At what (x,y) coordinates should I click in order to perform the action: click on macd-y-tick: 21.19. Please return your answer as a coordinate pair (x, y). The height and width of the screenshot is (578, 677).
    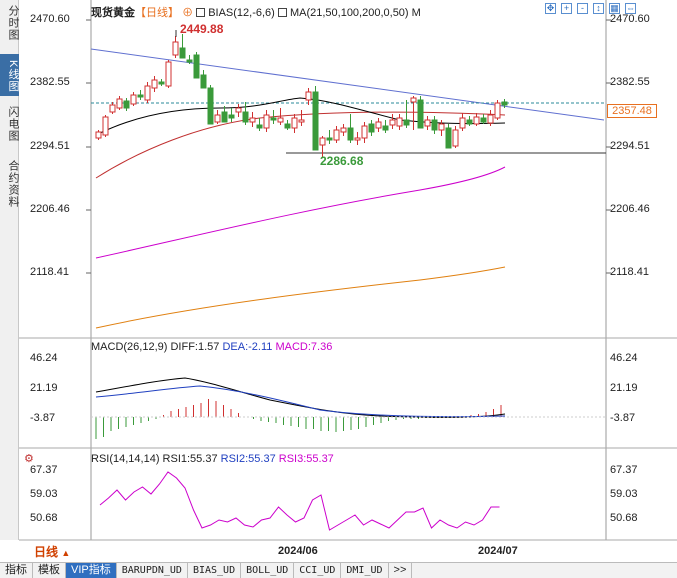
    Looking at the image, I should click on (44, 388).